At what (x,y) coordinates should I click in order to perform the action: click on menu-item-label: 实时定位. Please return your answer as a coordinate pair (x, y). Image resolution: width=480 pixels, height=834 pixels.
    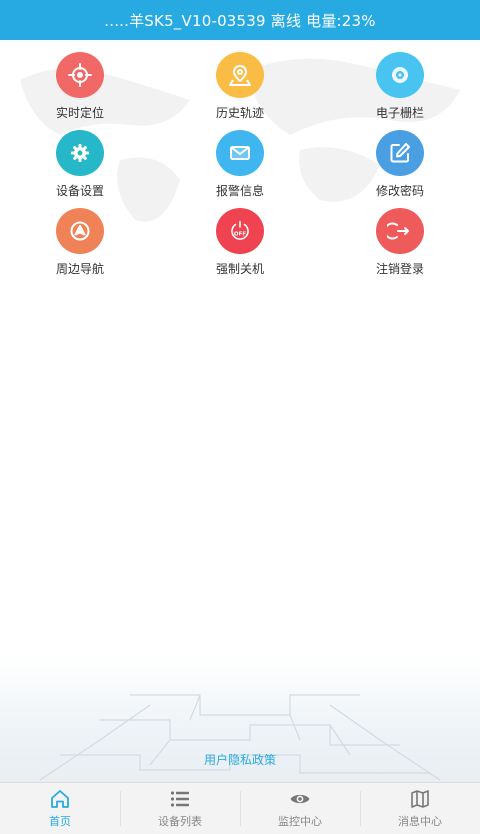
    Looking at the image, I should click on (79, 113).